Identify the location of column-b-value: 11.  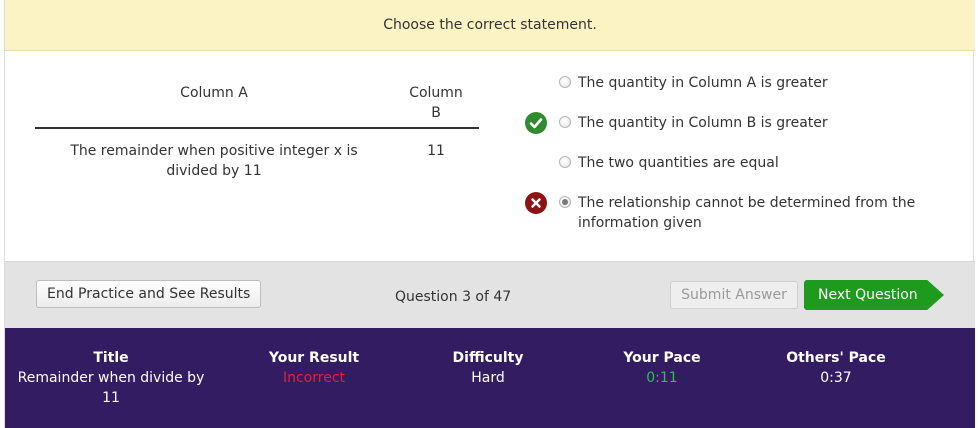
(436, 151).